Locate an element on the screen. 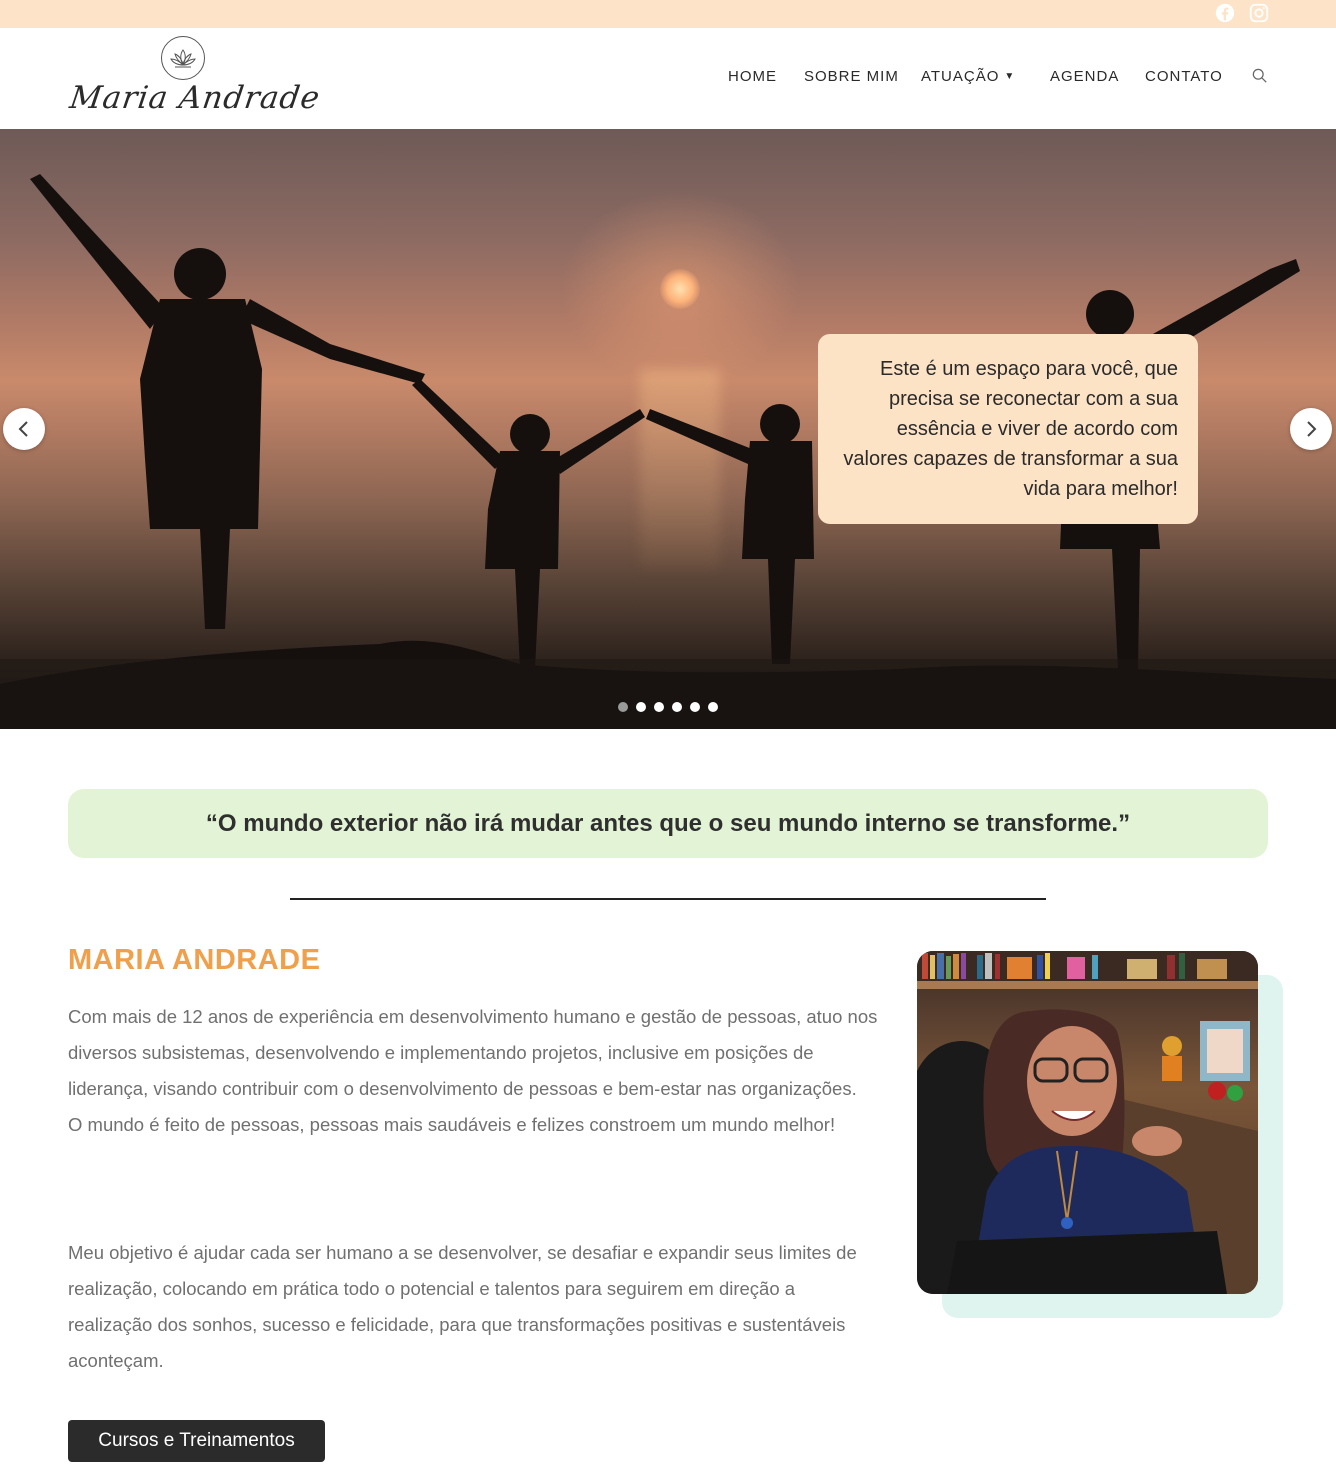 The image size is (1336, 1472). slider-next-button is located at coordinates (1311, 429).